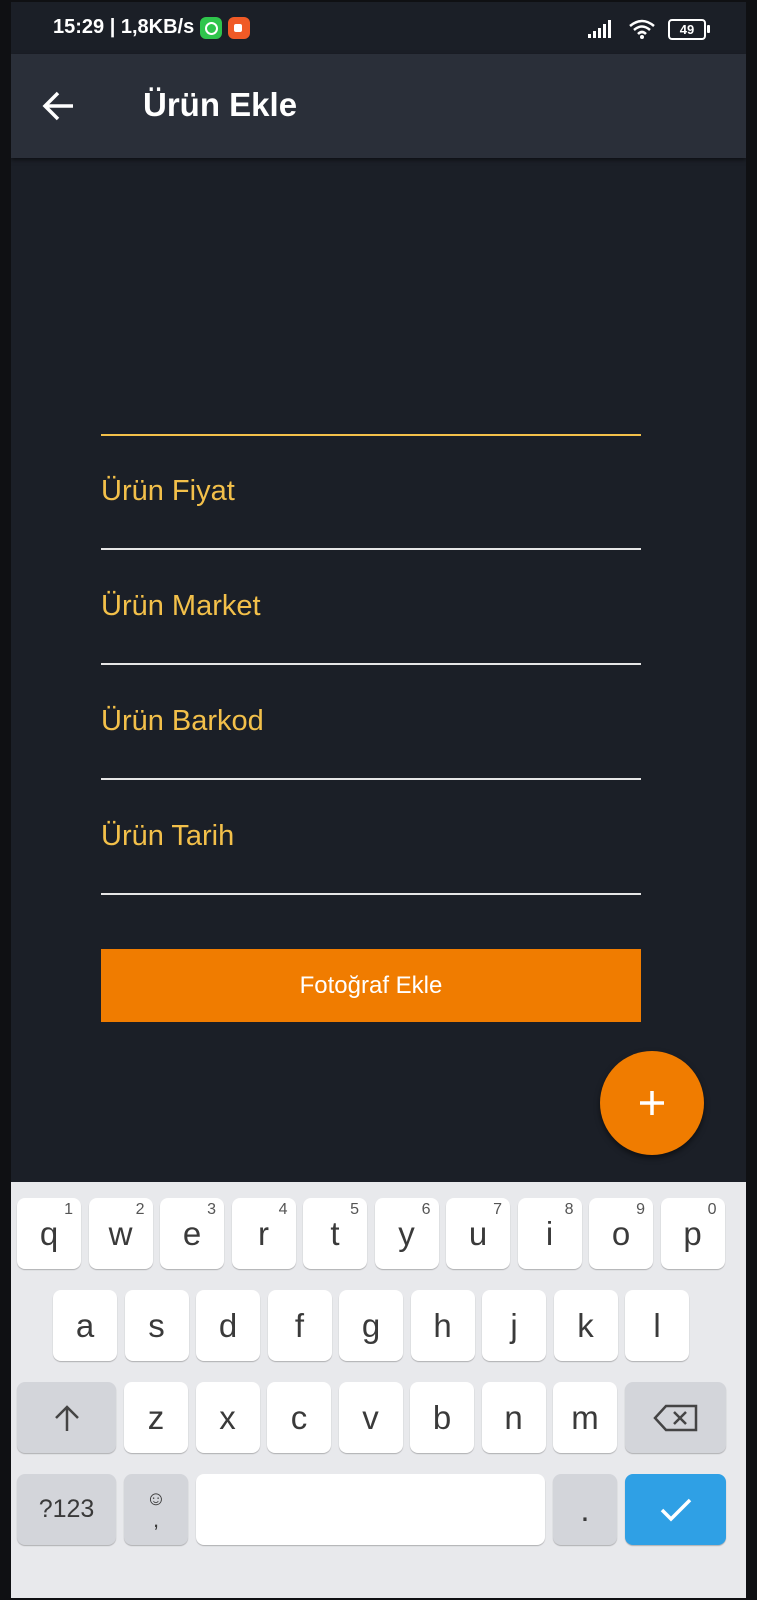  I want to click on signal-icon, so click(599, 29).